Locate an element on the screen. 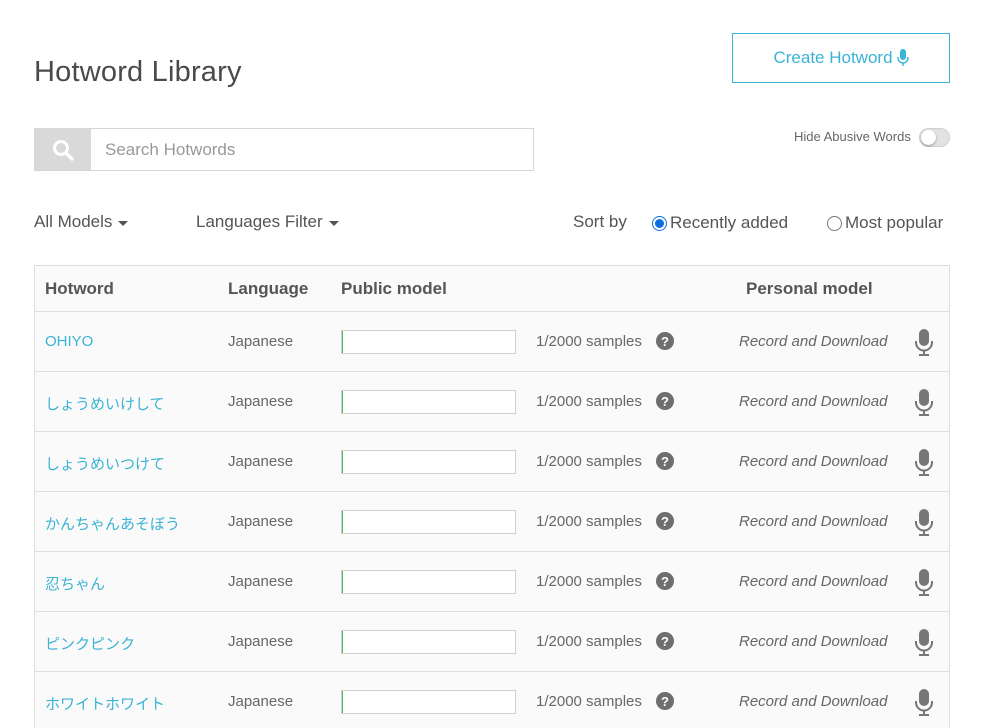  hotword-link: しょうめいけして is located at coordinates (105, 403).